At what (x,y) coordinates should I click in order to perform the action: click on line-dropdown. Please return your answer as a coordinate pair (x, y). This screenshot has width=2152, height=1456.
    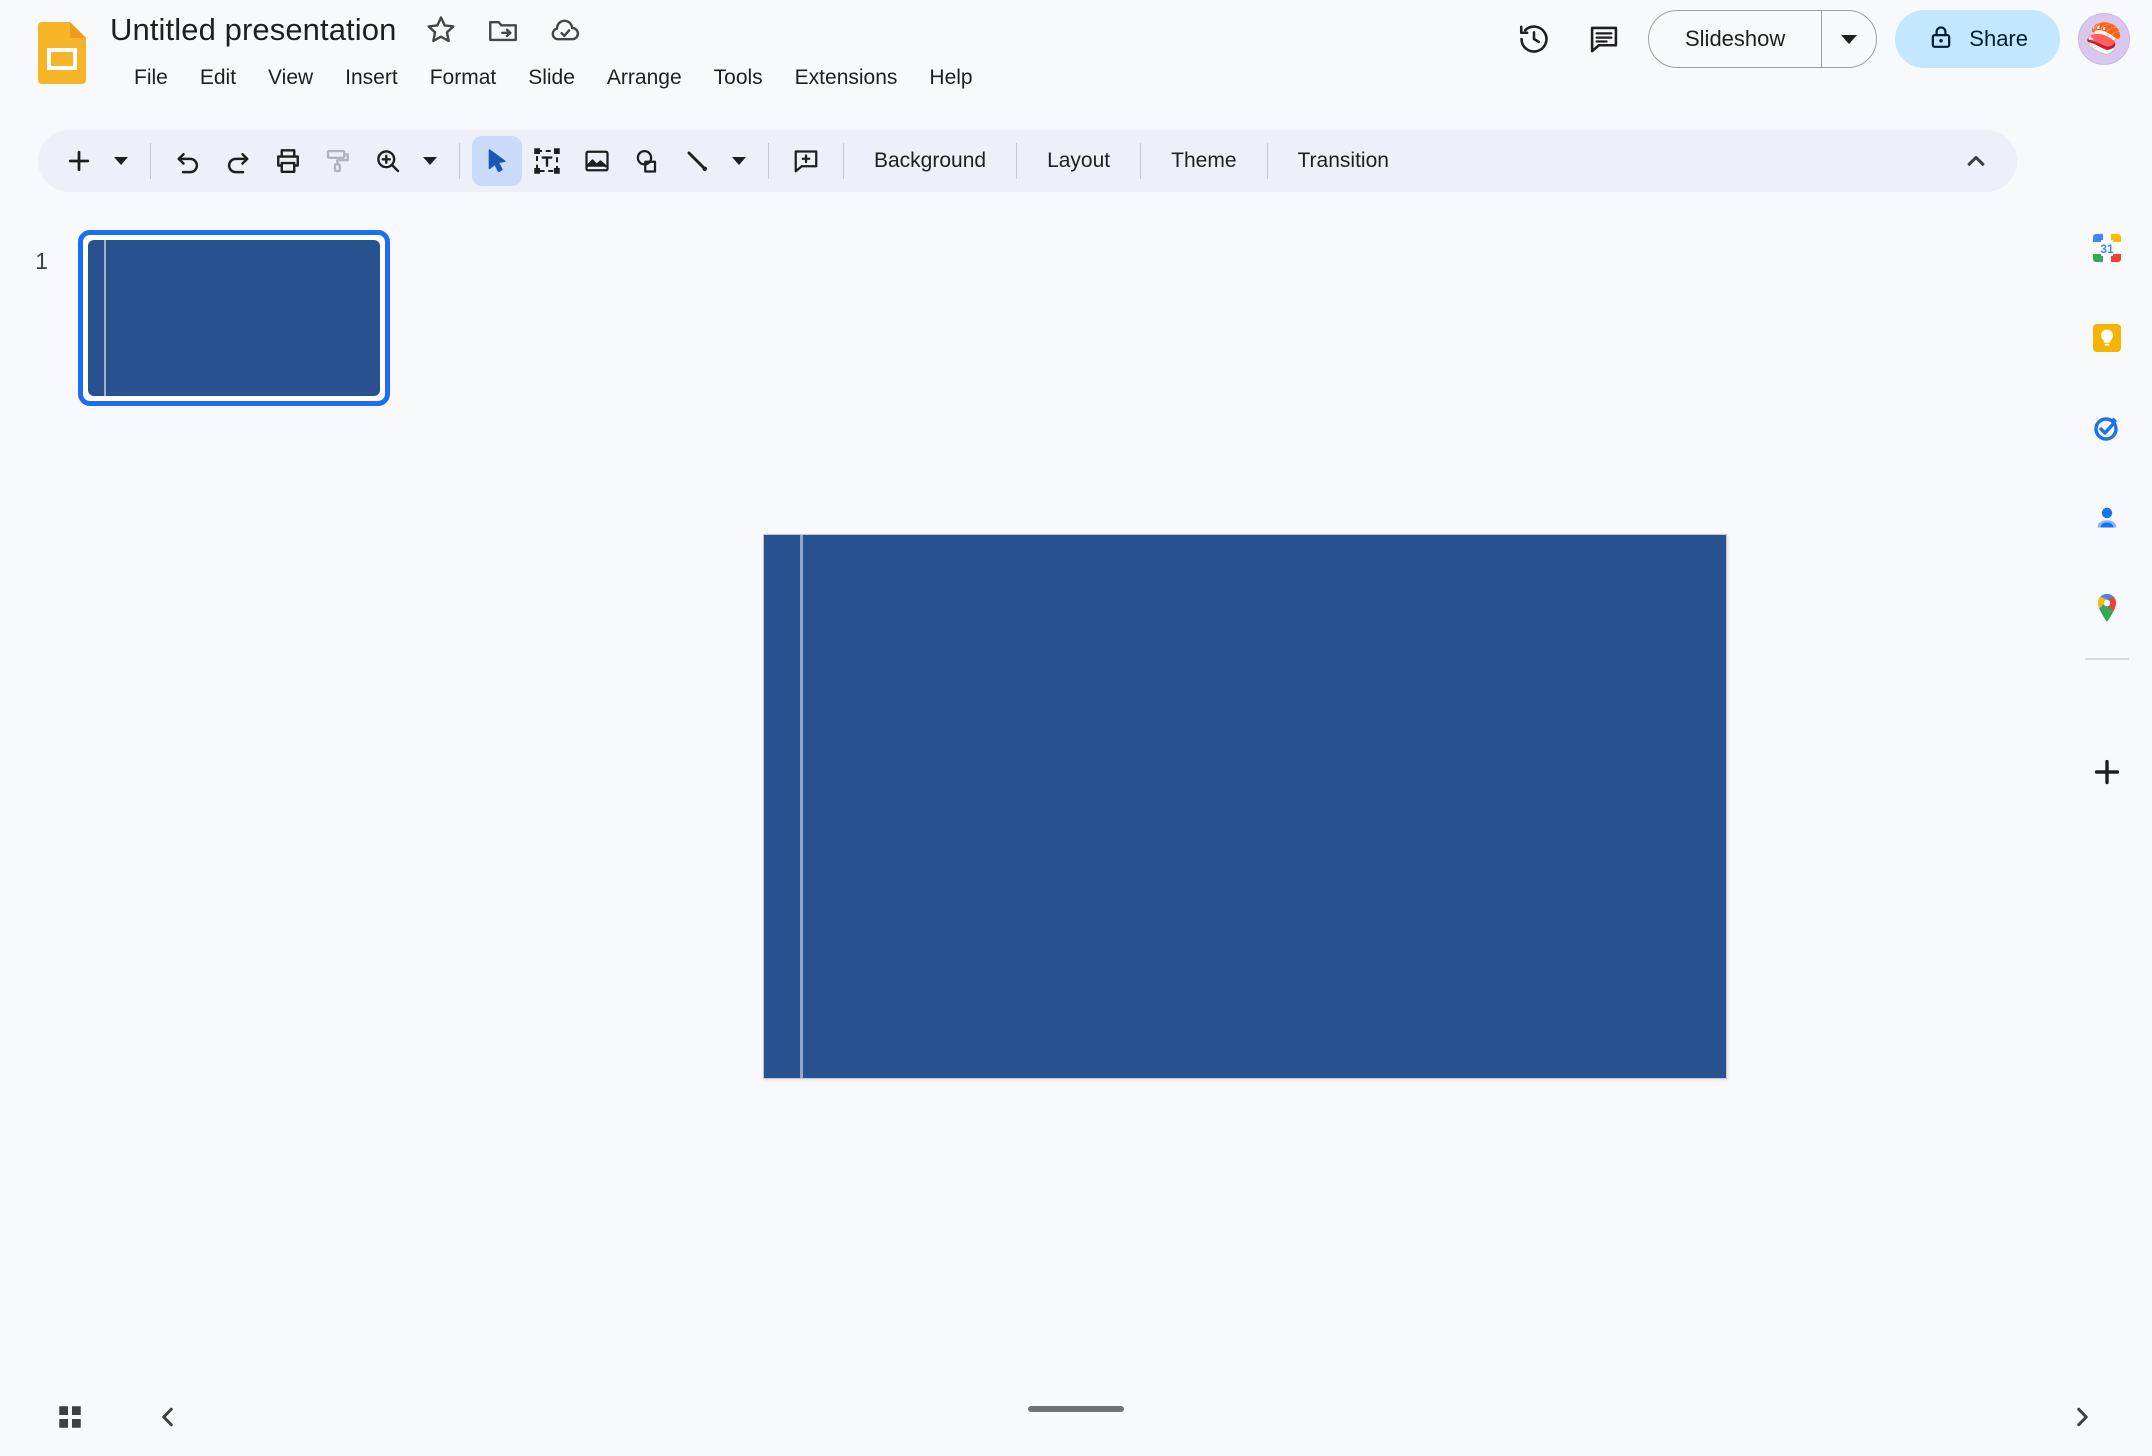
    Looking at the image, I should click on (739, 161).